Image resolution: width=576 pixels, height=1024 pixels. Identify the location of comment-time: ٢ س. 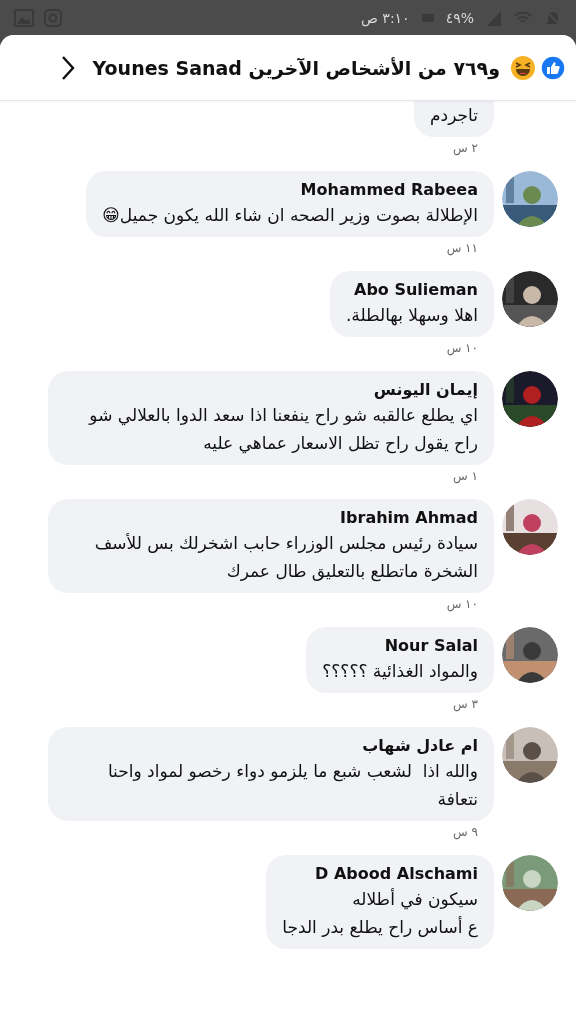
(465, 148).